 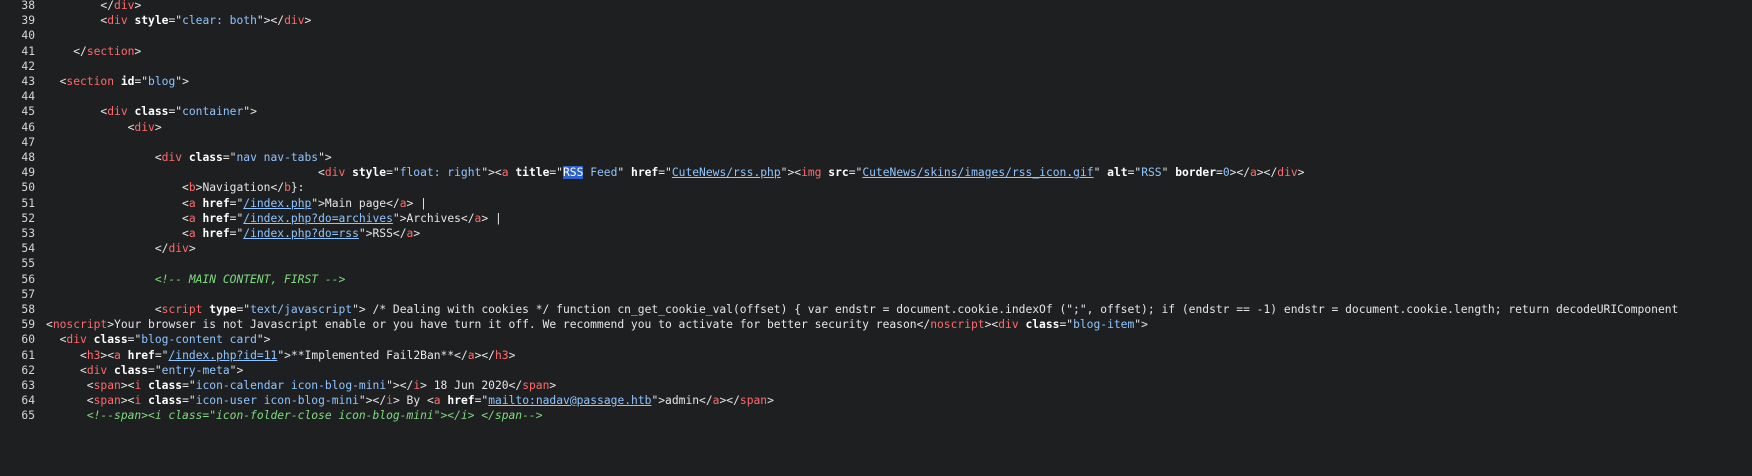 I want to click on highlighted-selection: RSS, so click(x=573, y=173).